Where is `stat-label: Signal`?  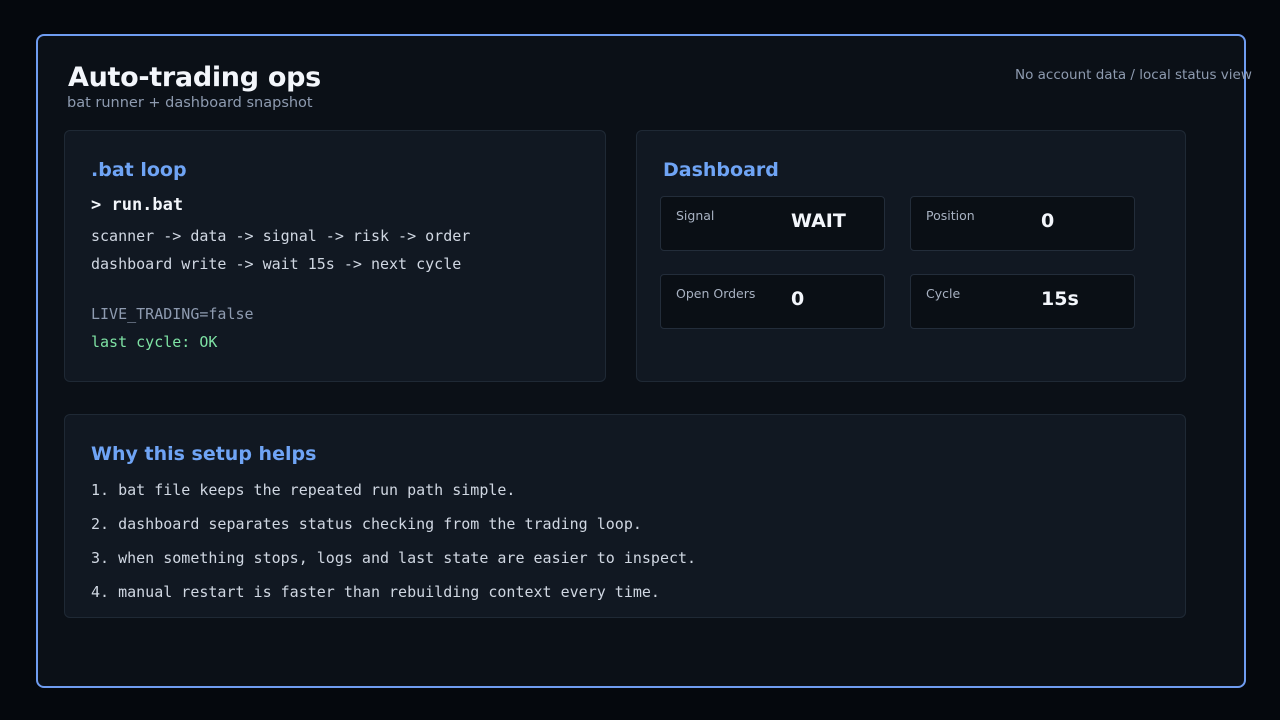 stat-label: Signal is located at coordinates (695, 215).